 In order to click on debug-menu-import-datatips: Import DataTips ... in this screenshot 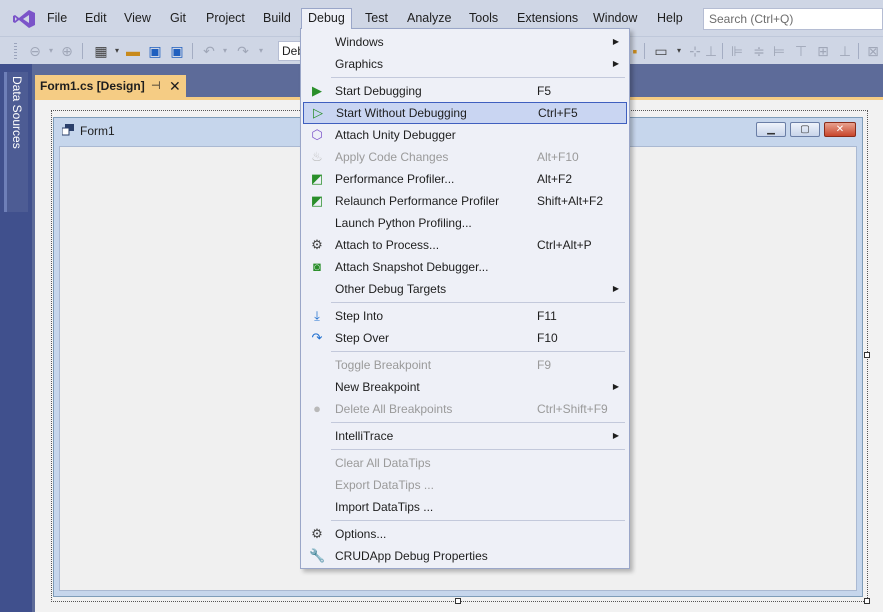, I will do `click(465, 507)`.